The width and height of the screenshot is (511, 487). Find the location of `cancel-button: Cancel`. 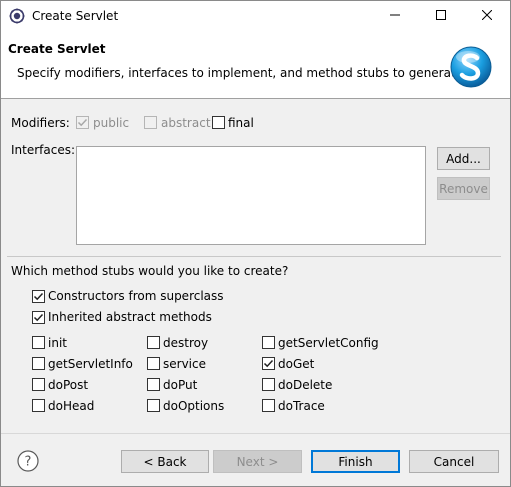

cancel-button: Cancel is located at coordinates (454, 461).